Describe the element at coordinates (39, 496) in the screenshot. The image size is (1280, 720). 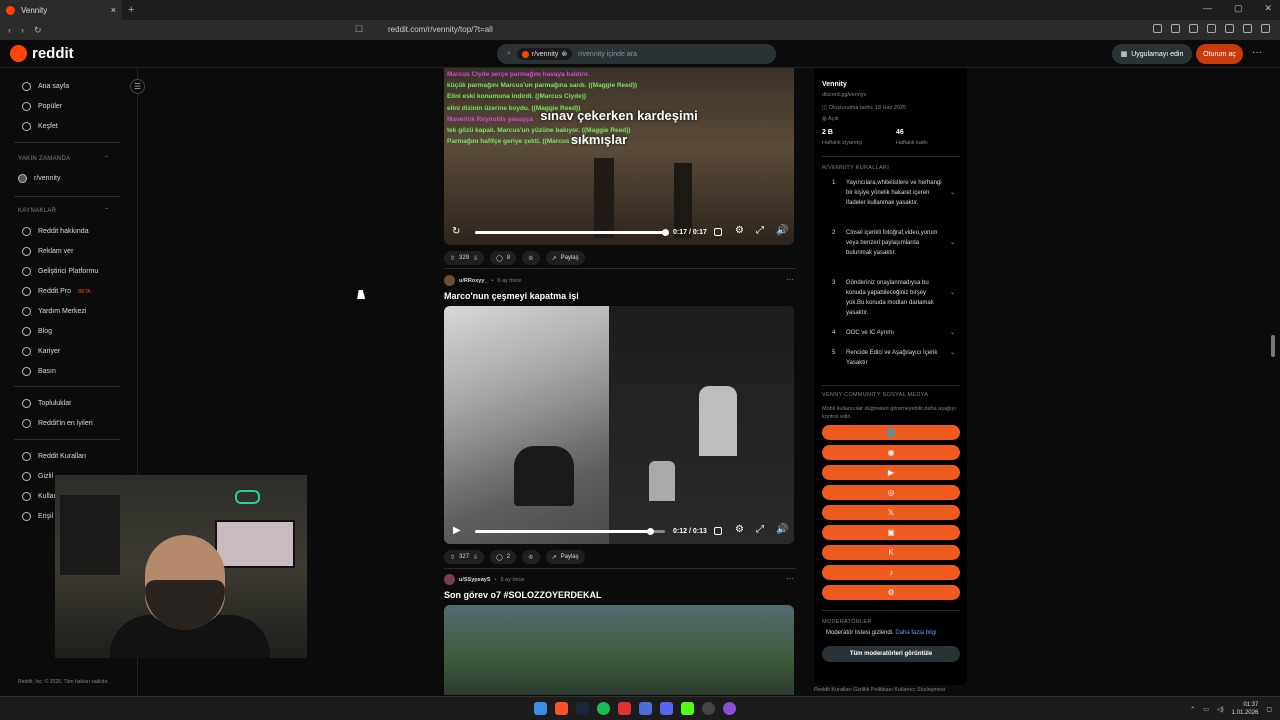
I see `sidebar-item-user-agreement: Kullan` at that location.